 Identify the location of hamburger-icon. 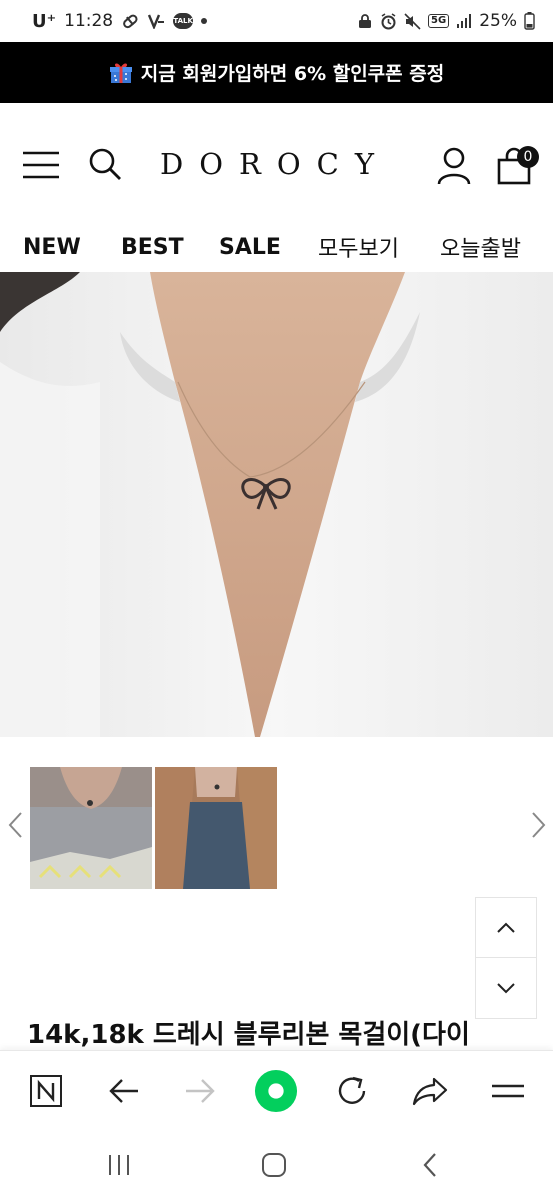
(41, 165).